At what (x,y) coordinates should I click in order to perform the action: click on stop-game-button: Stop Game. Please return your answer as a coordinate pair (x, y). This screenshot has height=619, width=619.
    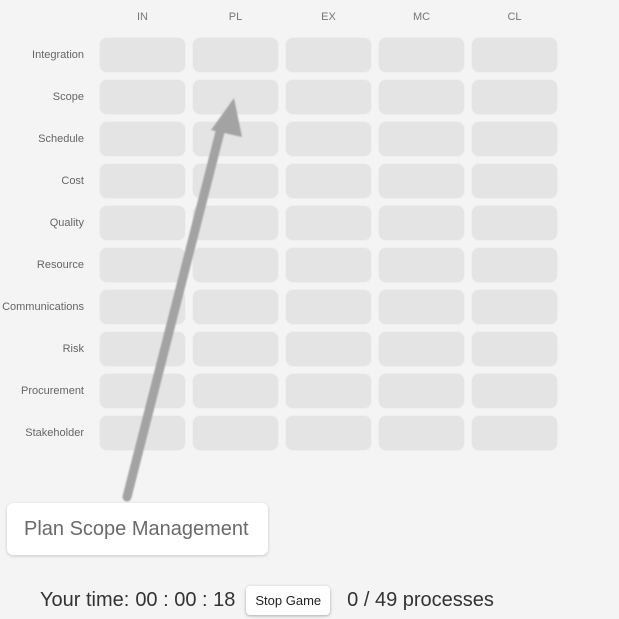
    Looking at the image, I should click on (288, 600).